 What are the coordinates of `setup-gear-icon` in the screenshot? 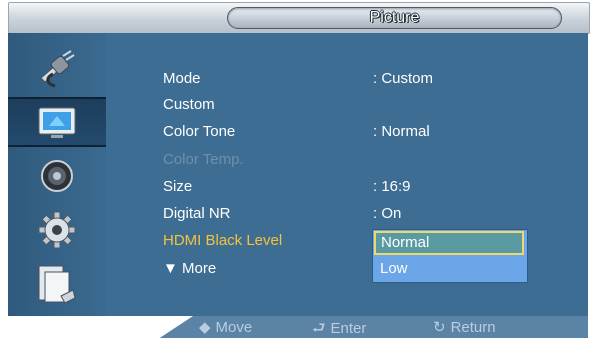 It's located at (57, 230).